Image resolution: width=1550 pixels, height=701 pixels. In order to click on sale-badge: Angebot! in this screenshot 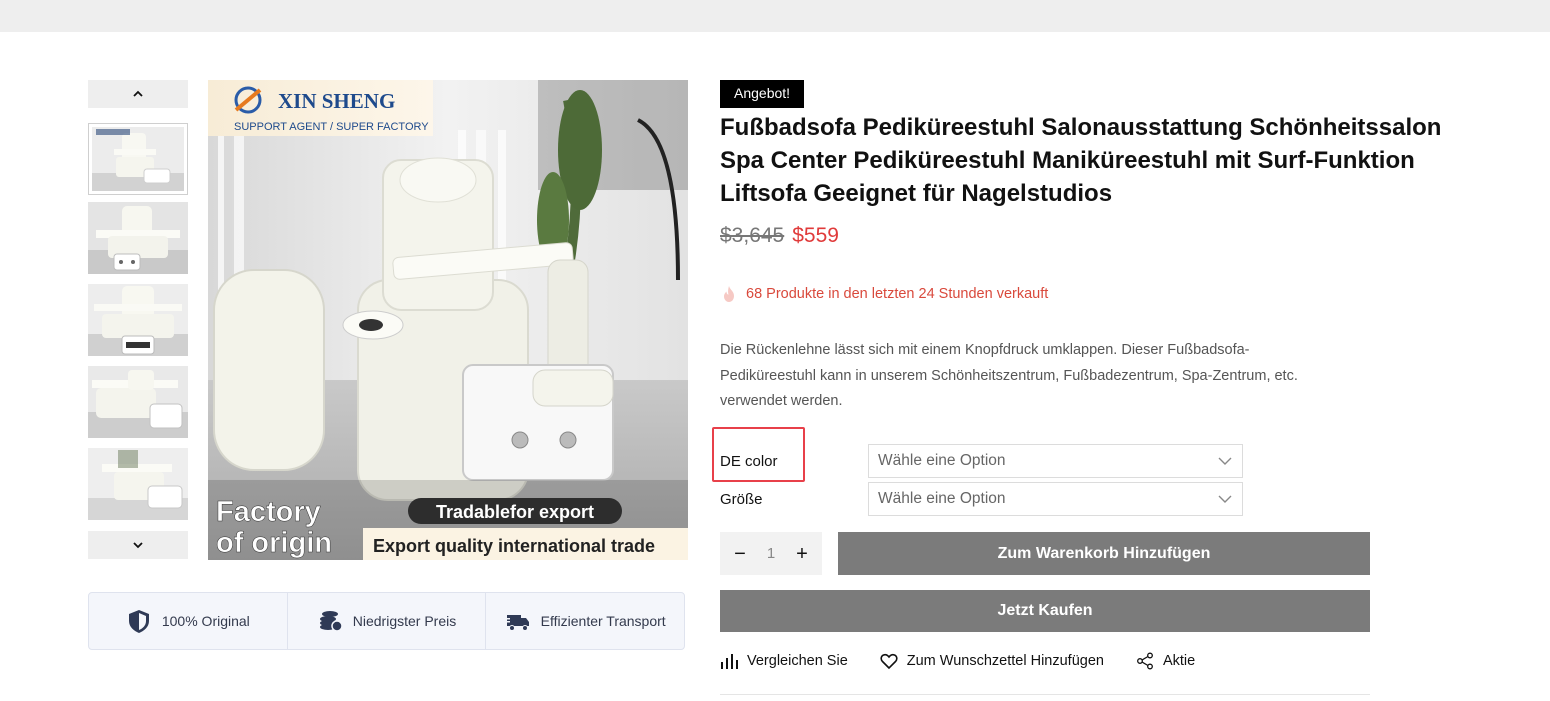, I will do `click(762, 94)`.